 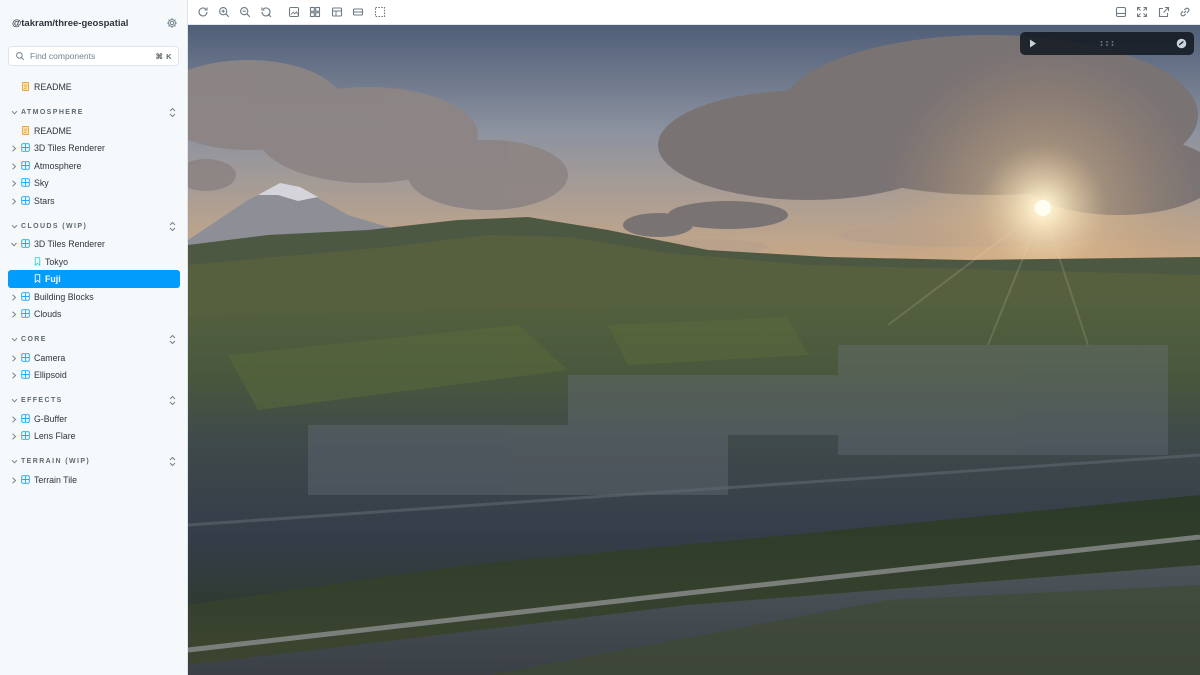 I want to click on reload-icon, so click(x=203, y=12).